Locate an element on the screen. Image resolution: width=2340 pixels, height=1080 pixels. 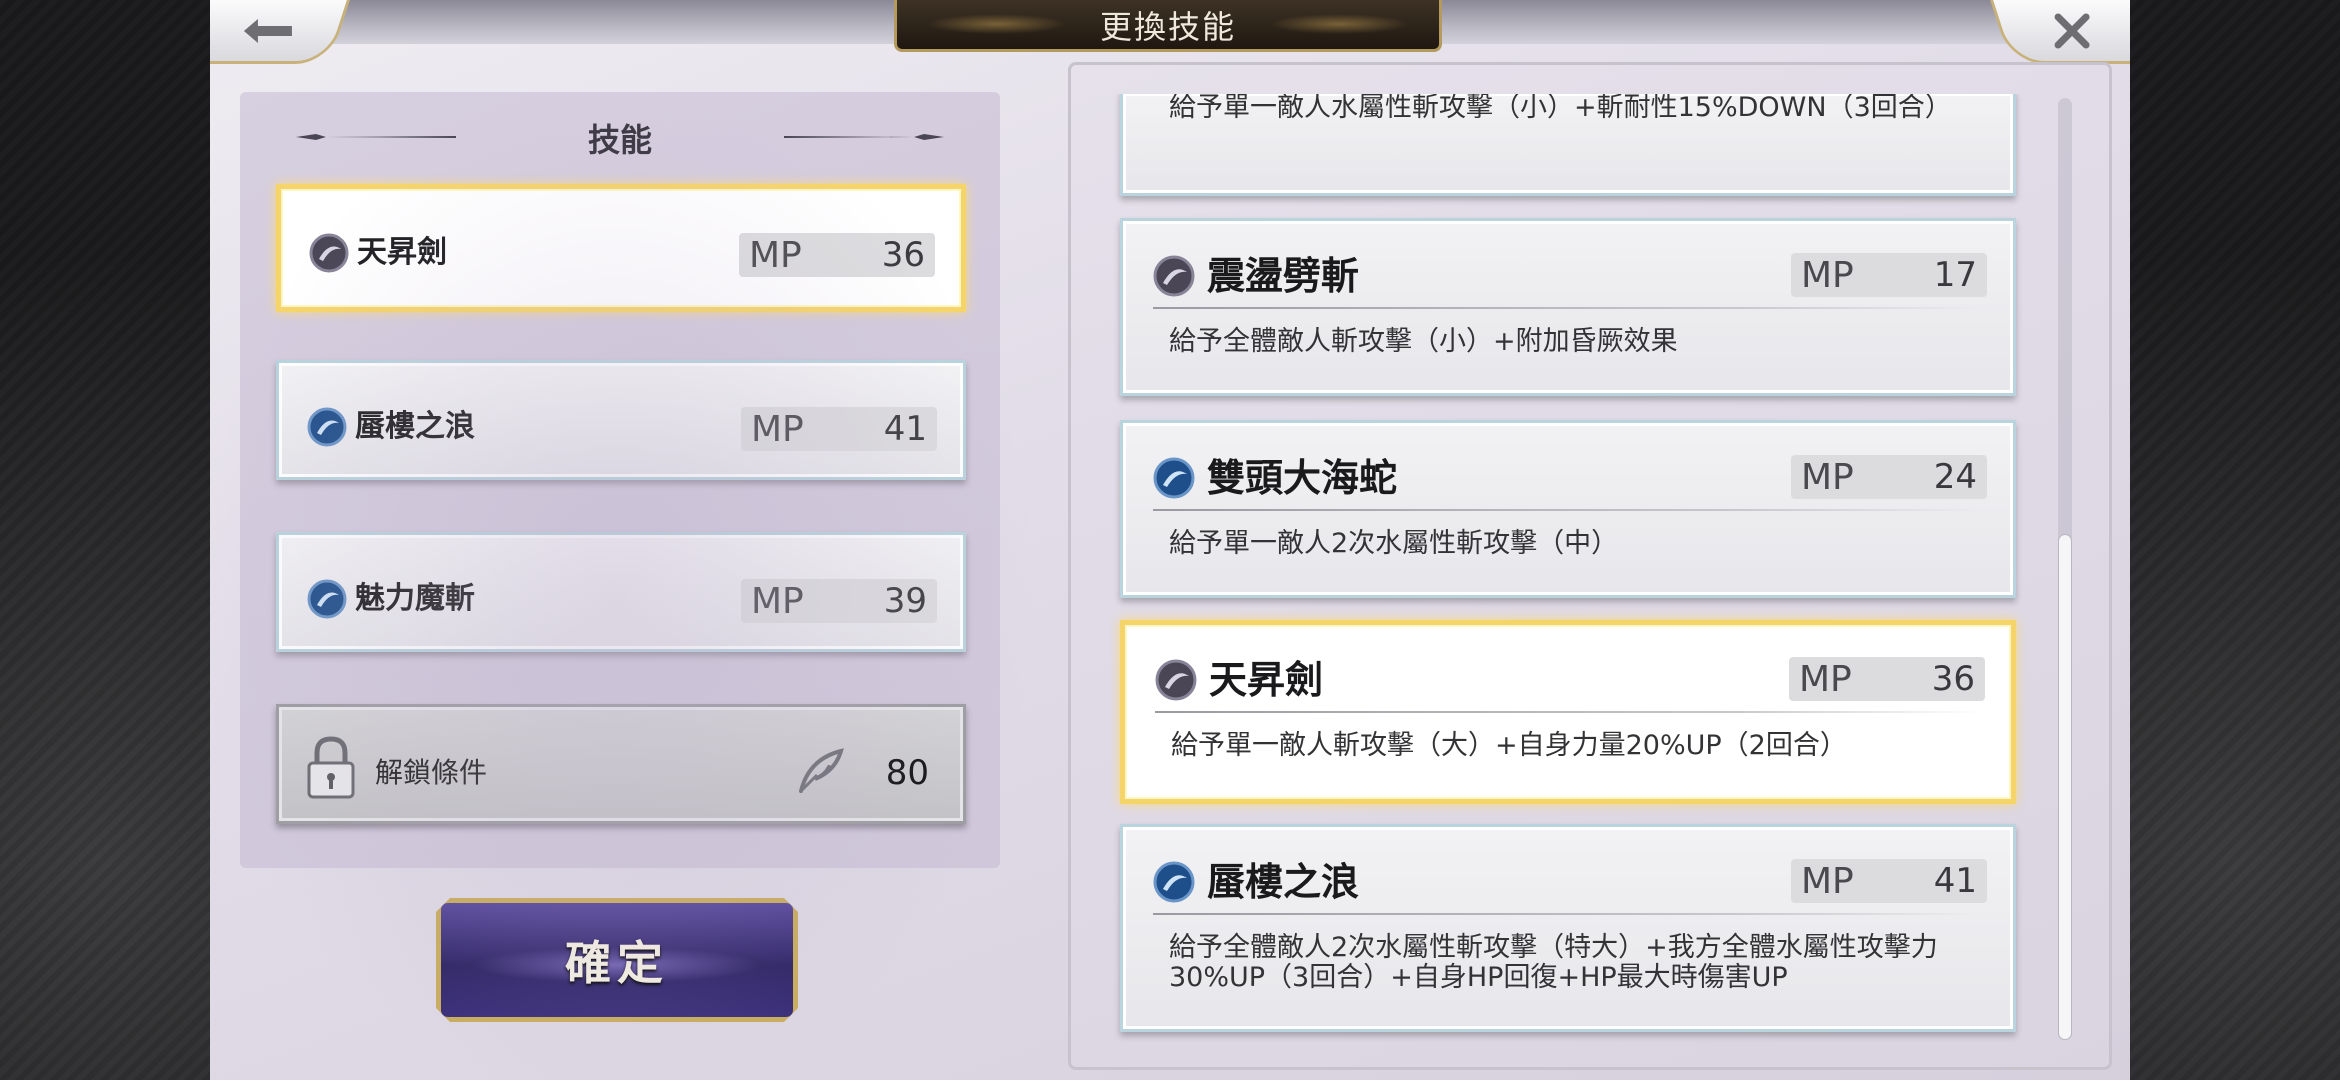
skill-name: 雙頭大海蛇 is located at coordinates (1302, 477).